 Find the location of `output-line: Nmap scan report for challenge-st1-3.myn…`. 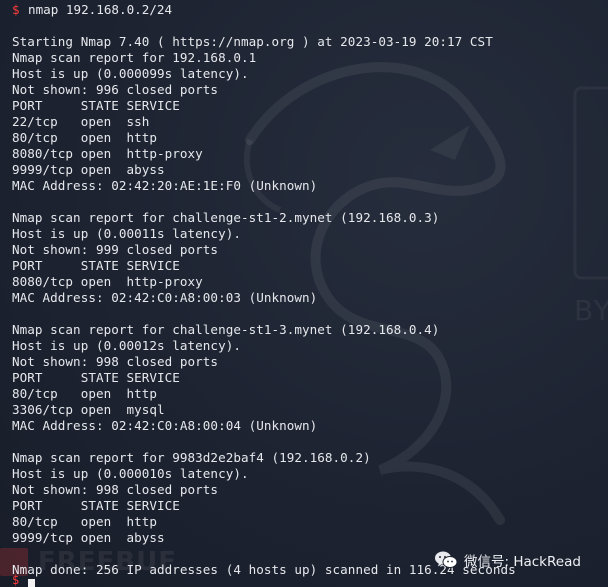

output-line: Nmap scan report for challenge-st1-3.myn… is located at coordinates (226, 329).